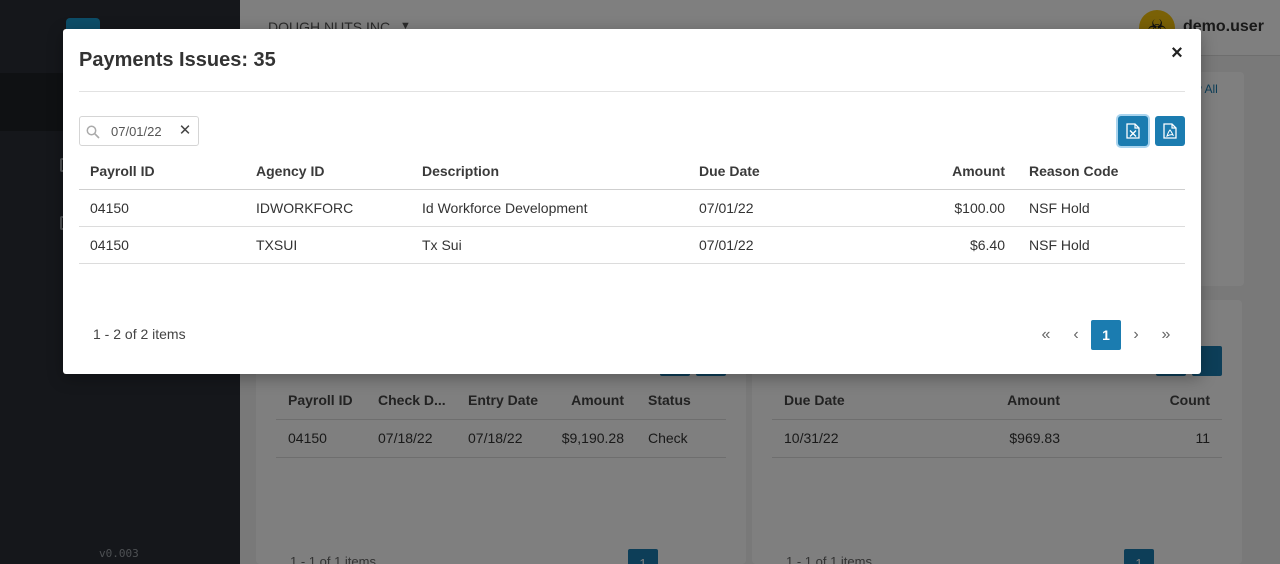  What do you see at coordinates (93, 132) in the screenshot?
I see `search-icon` at bounding box center [93, 132].